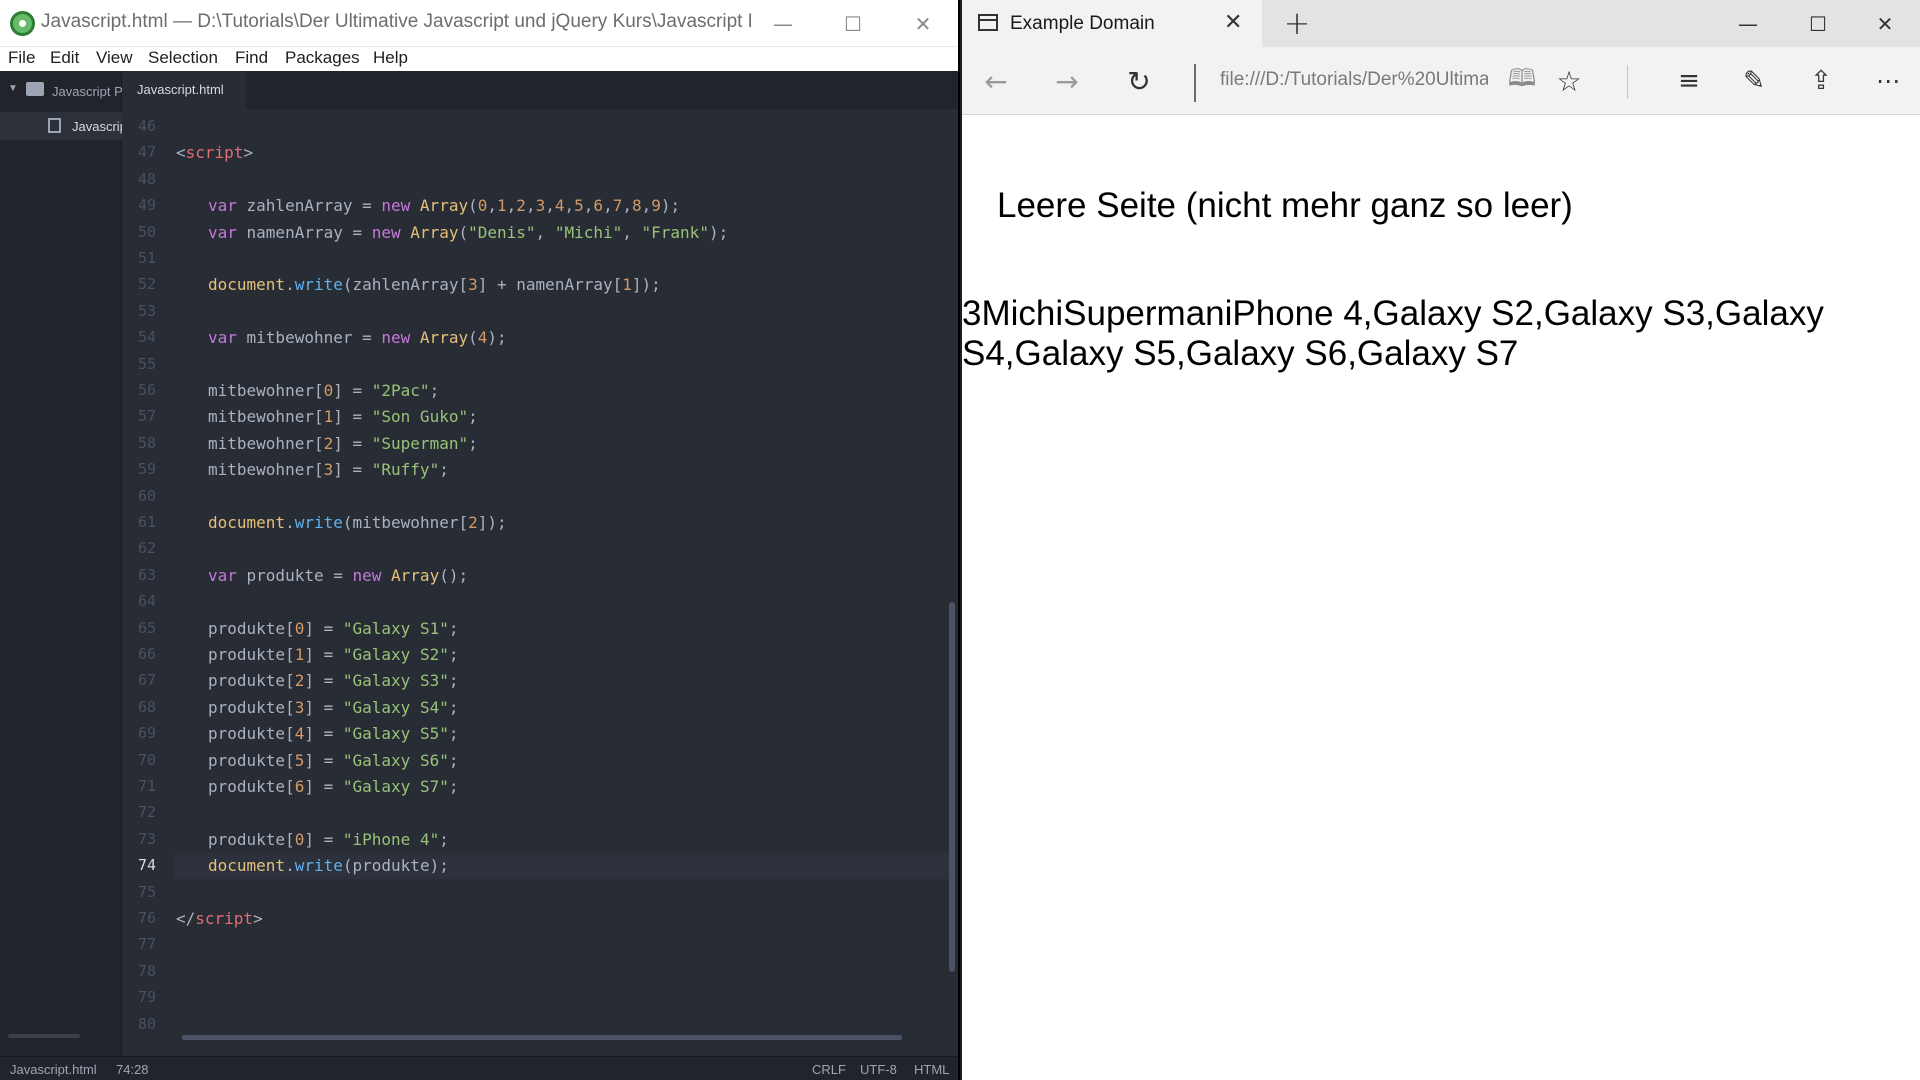 The height and width of the screenshot is (1080, 1920). I want to click on editor-vertical-scrollbar, so click(952, 787).